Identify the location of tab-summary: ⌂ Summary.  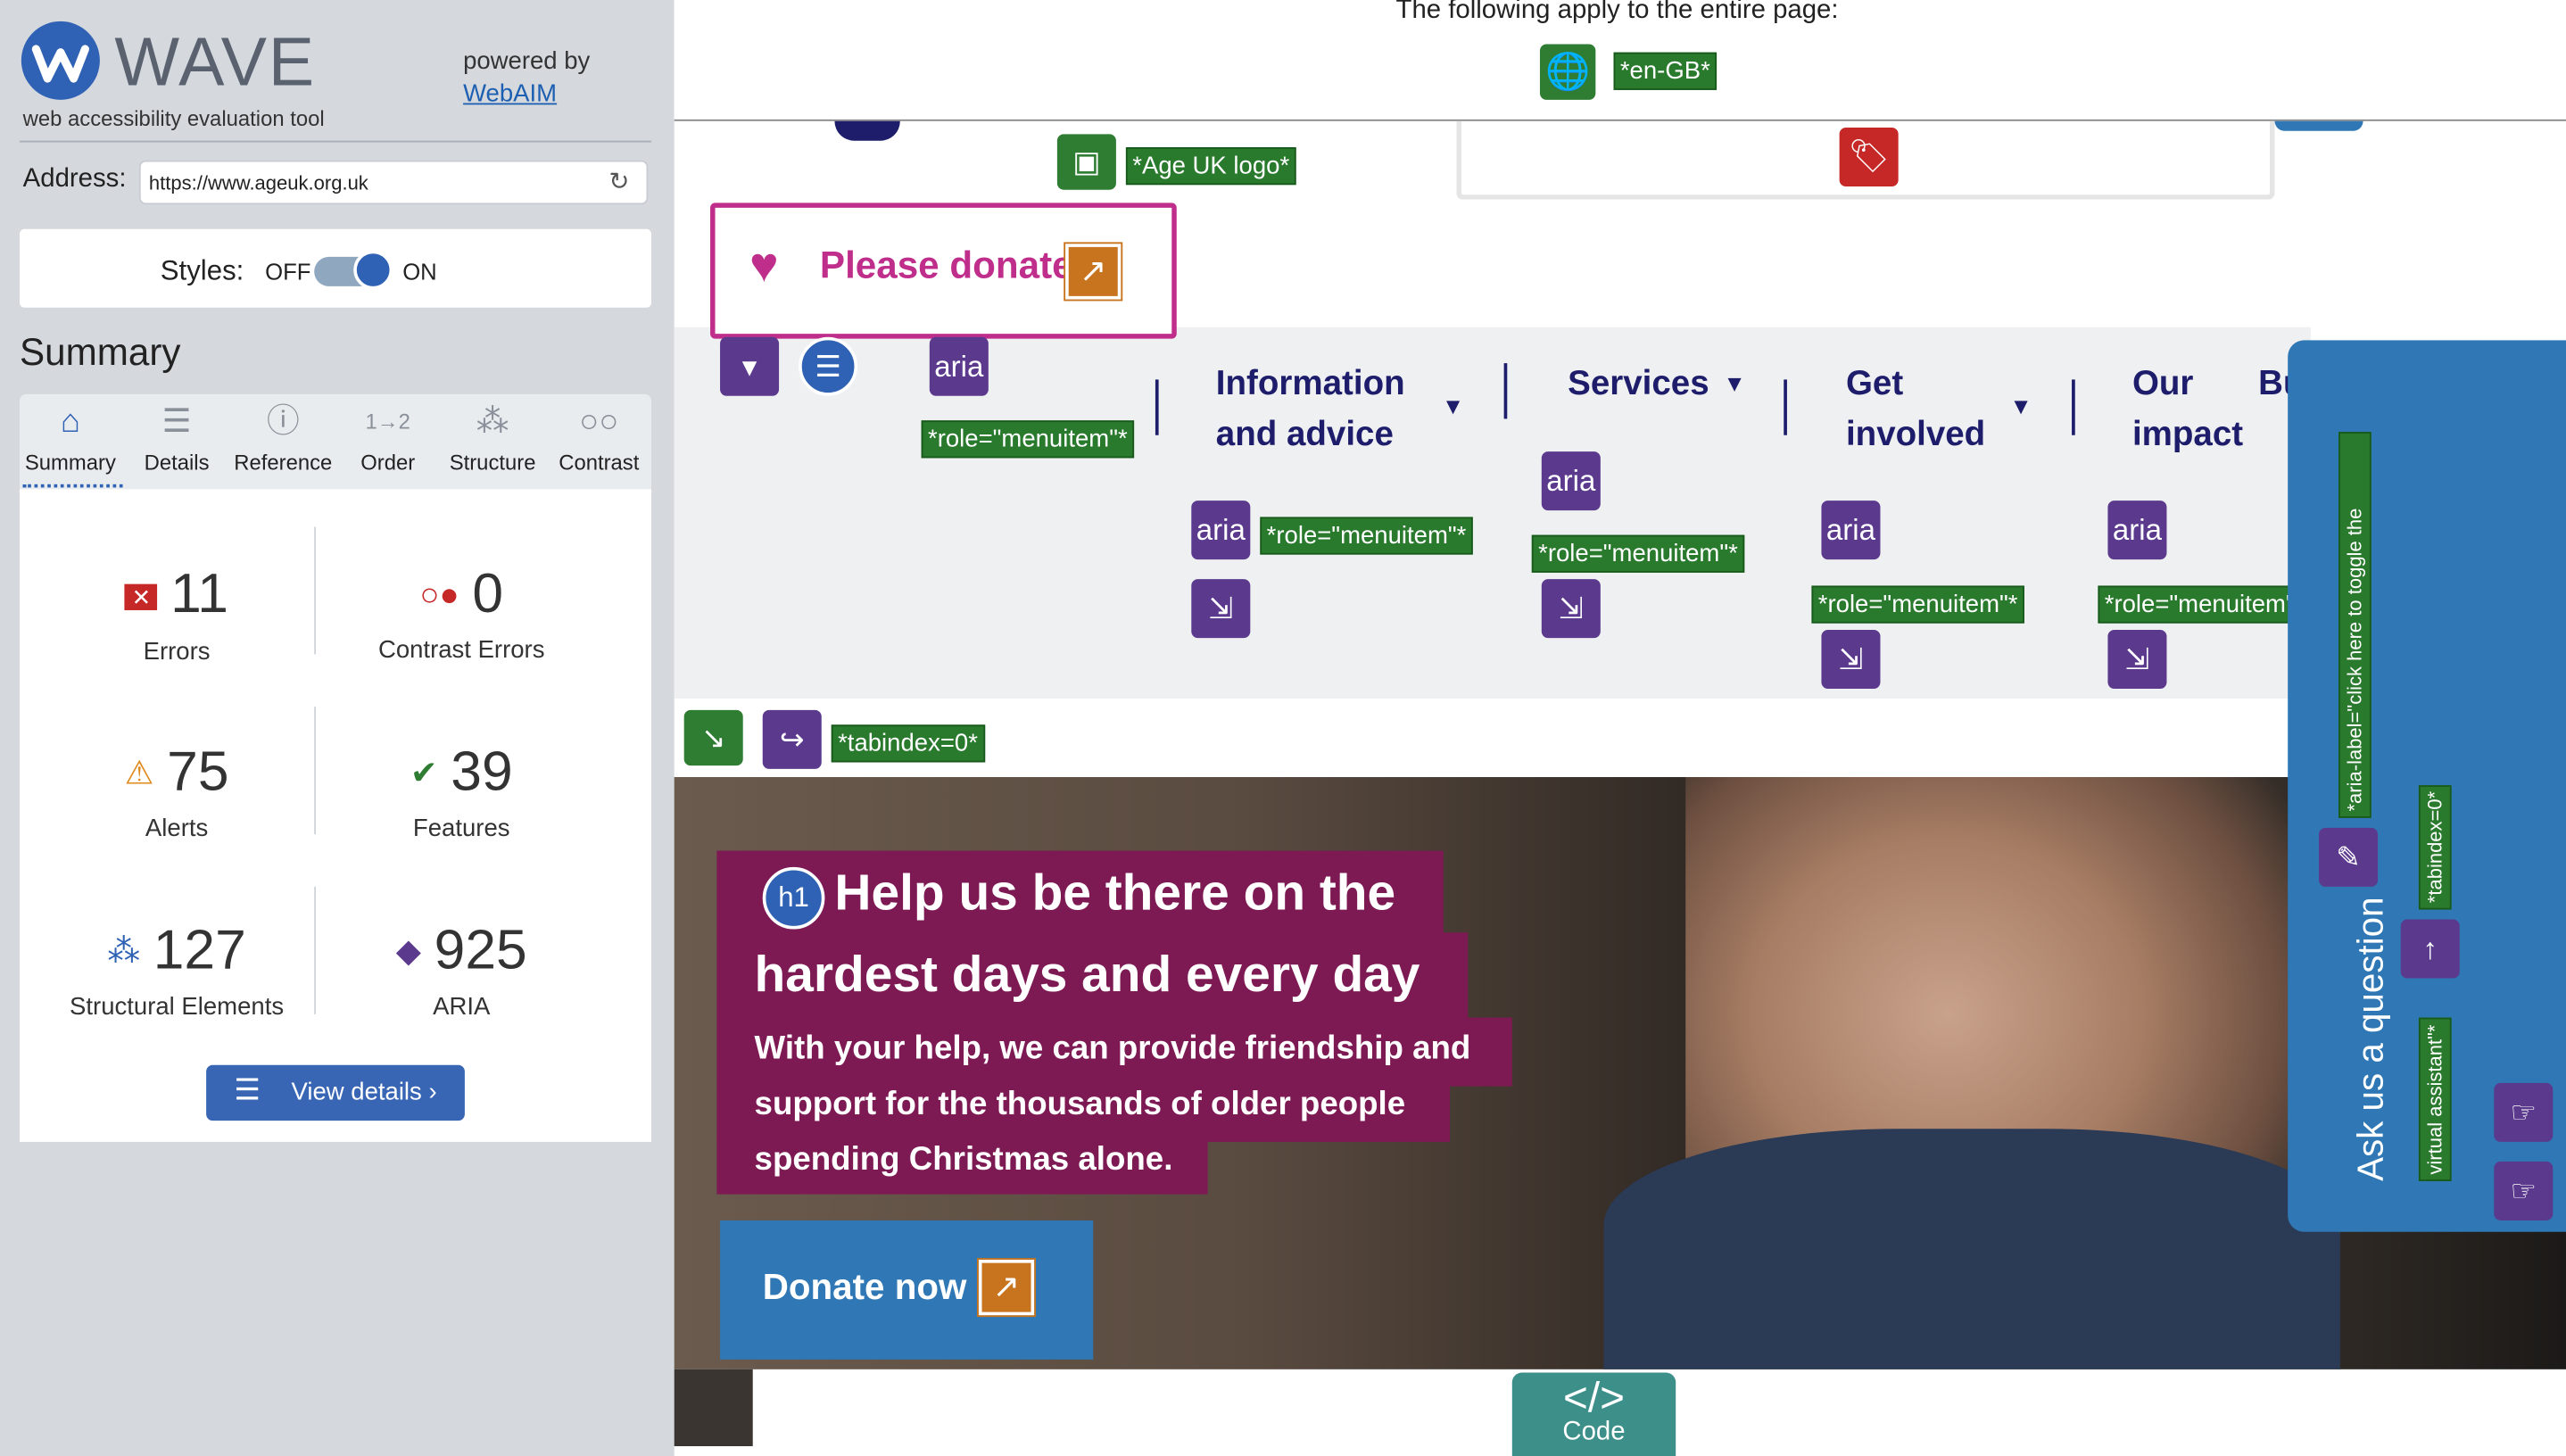
(70, 438).